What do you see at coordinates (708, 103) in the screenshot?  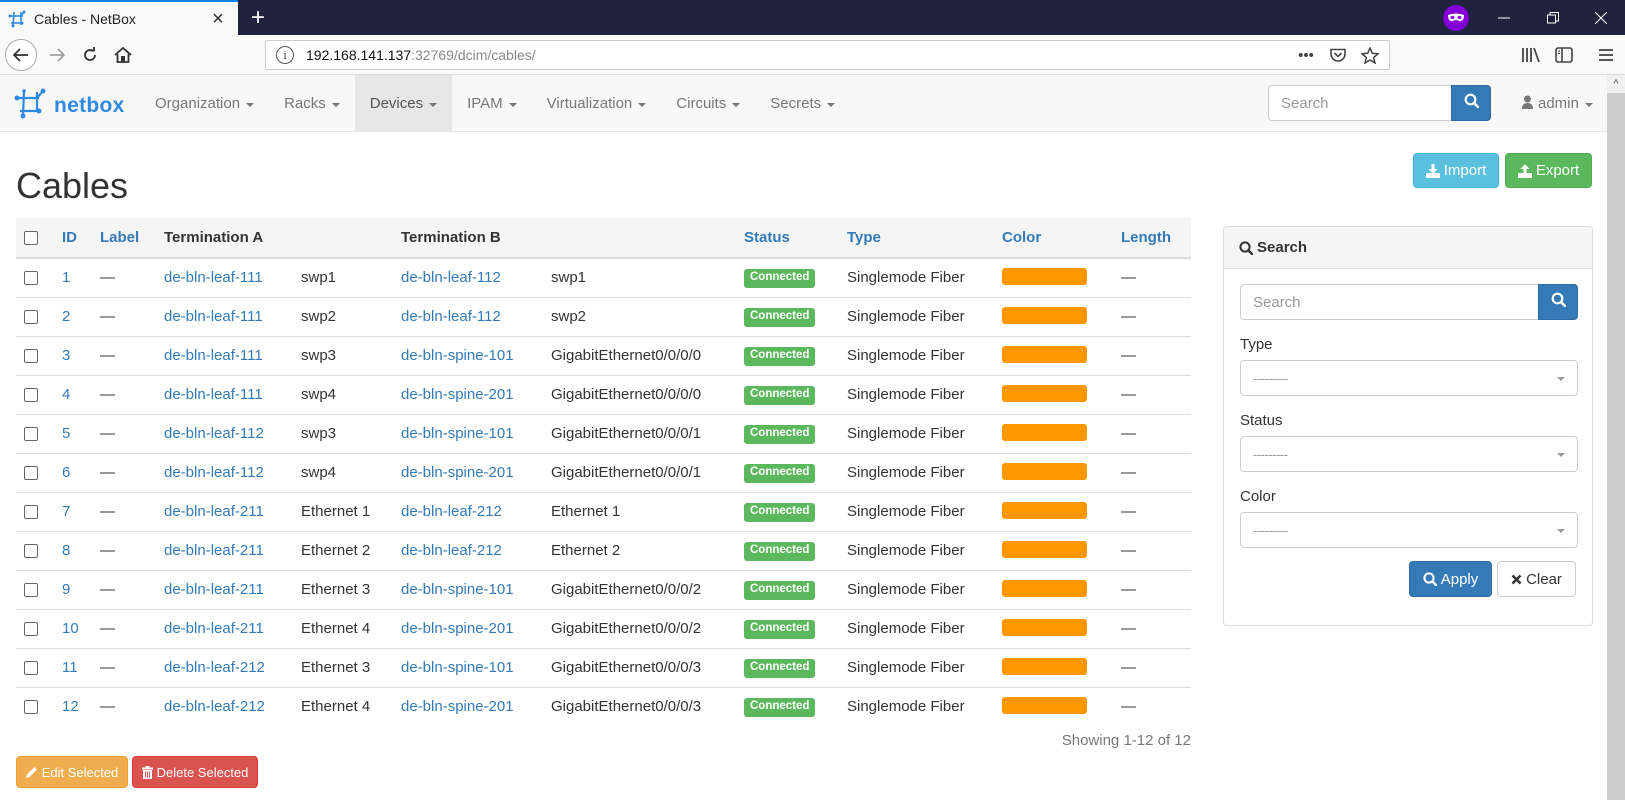 I see `menu-circuits: Circuits` at bounding box center [708, 103].